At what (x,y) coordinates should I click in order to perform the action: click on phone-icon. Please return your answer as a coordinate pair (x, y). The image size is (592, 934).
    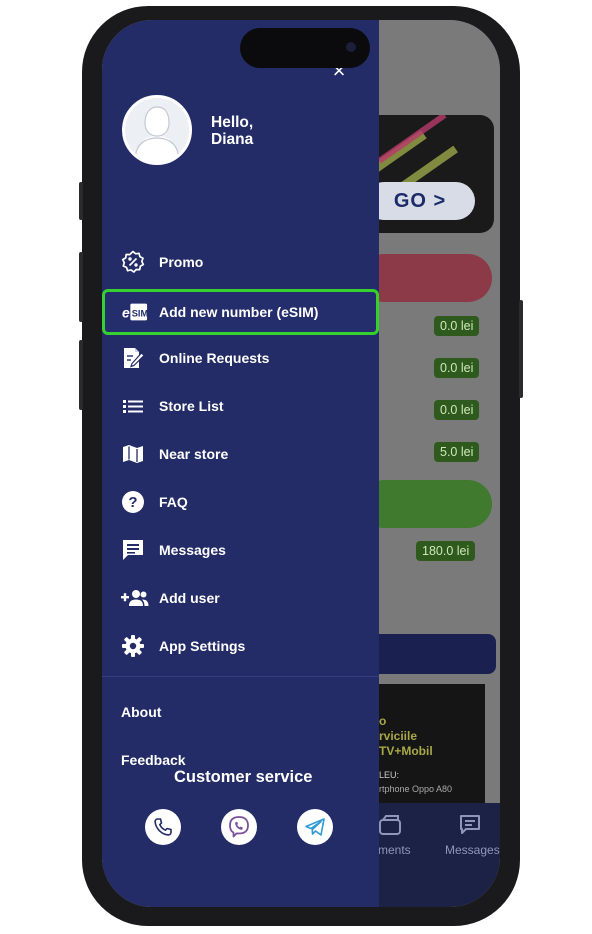
    Looking at the image, I should click on (163, 827).